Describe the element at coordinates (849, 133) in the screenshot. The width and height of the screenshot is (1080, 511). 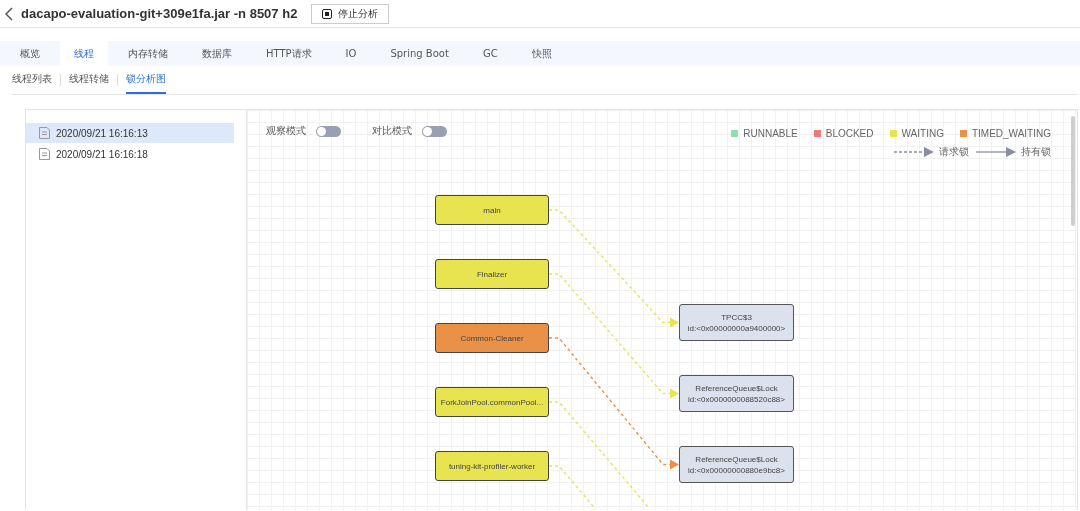
I see `legend-label: BLOCKED` at that location.